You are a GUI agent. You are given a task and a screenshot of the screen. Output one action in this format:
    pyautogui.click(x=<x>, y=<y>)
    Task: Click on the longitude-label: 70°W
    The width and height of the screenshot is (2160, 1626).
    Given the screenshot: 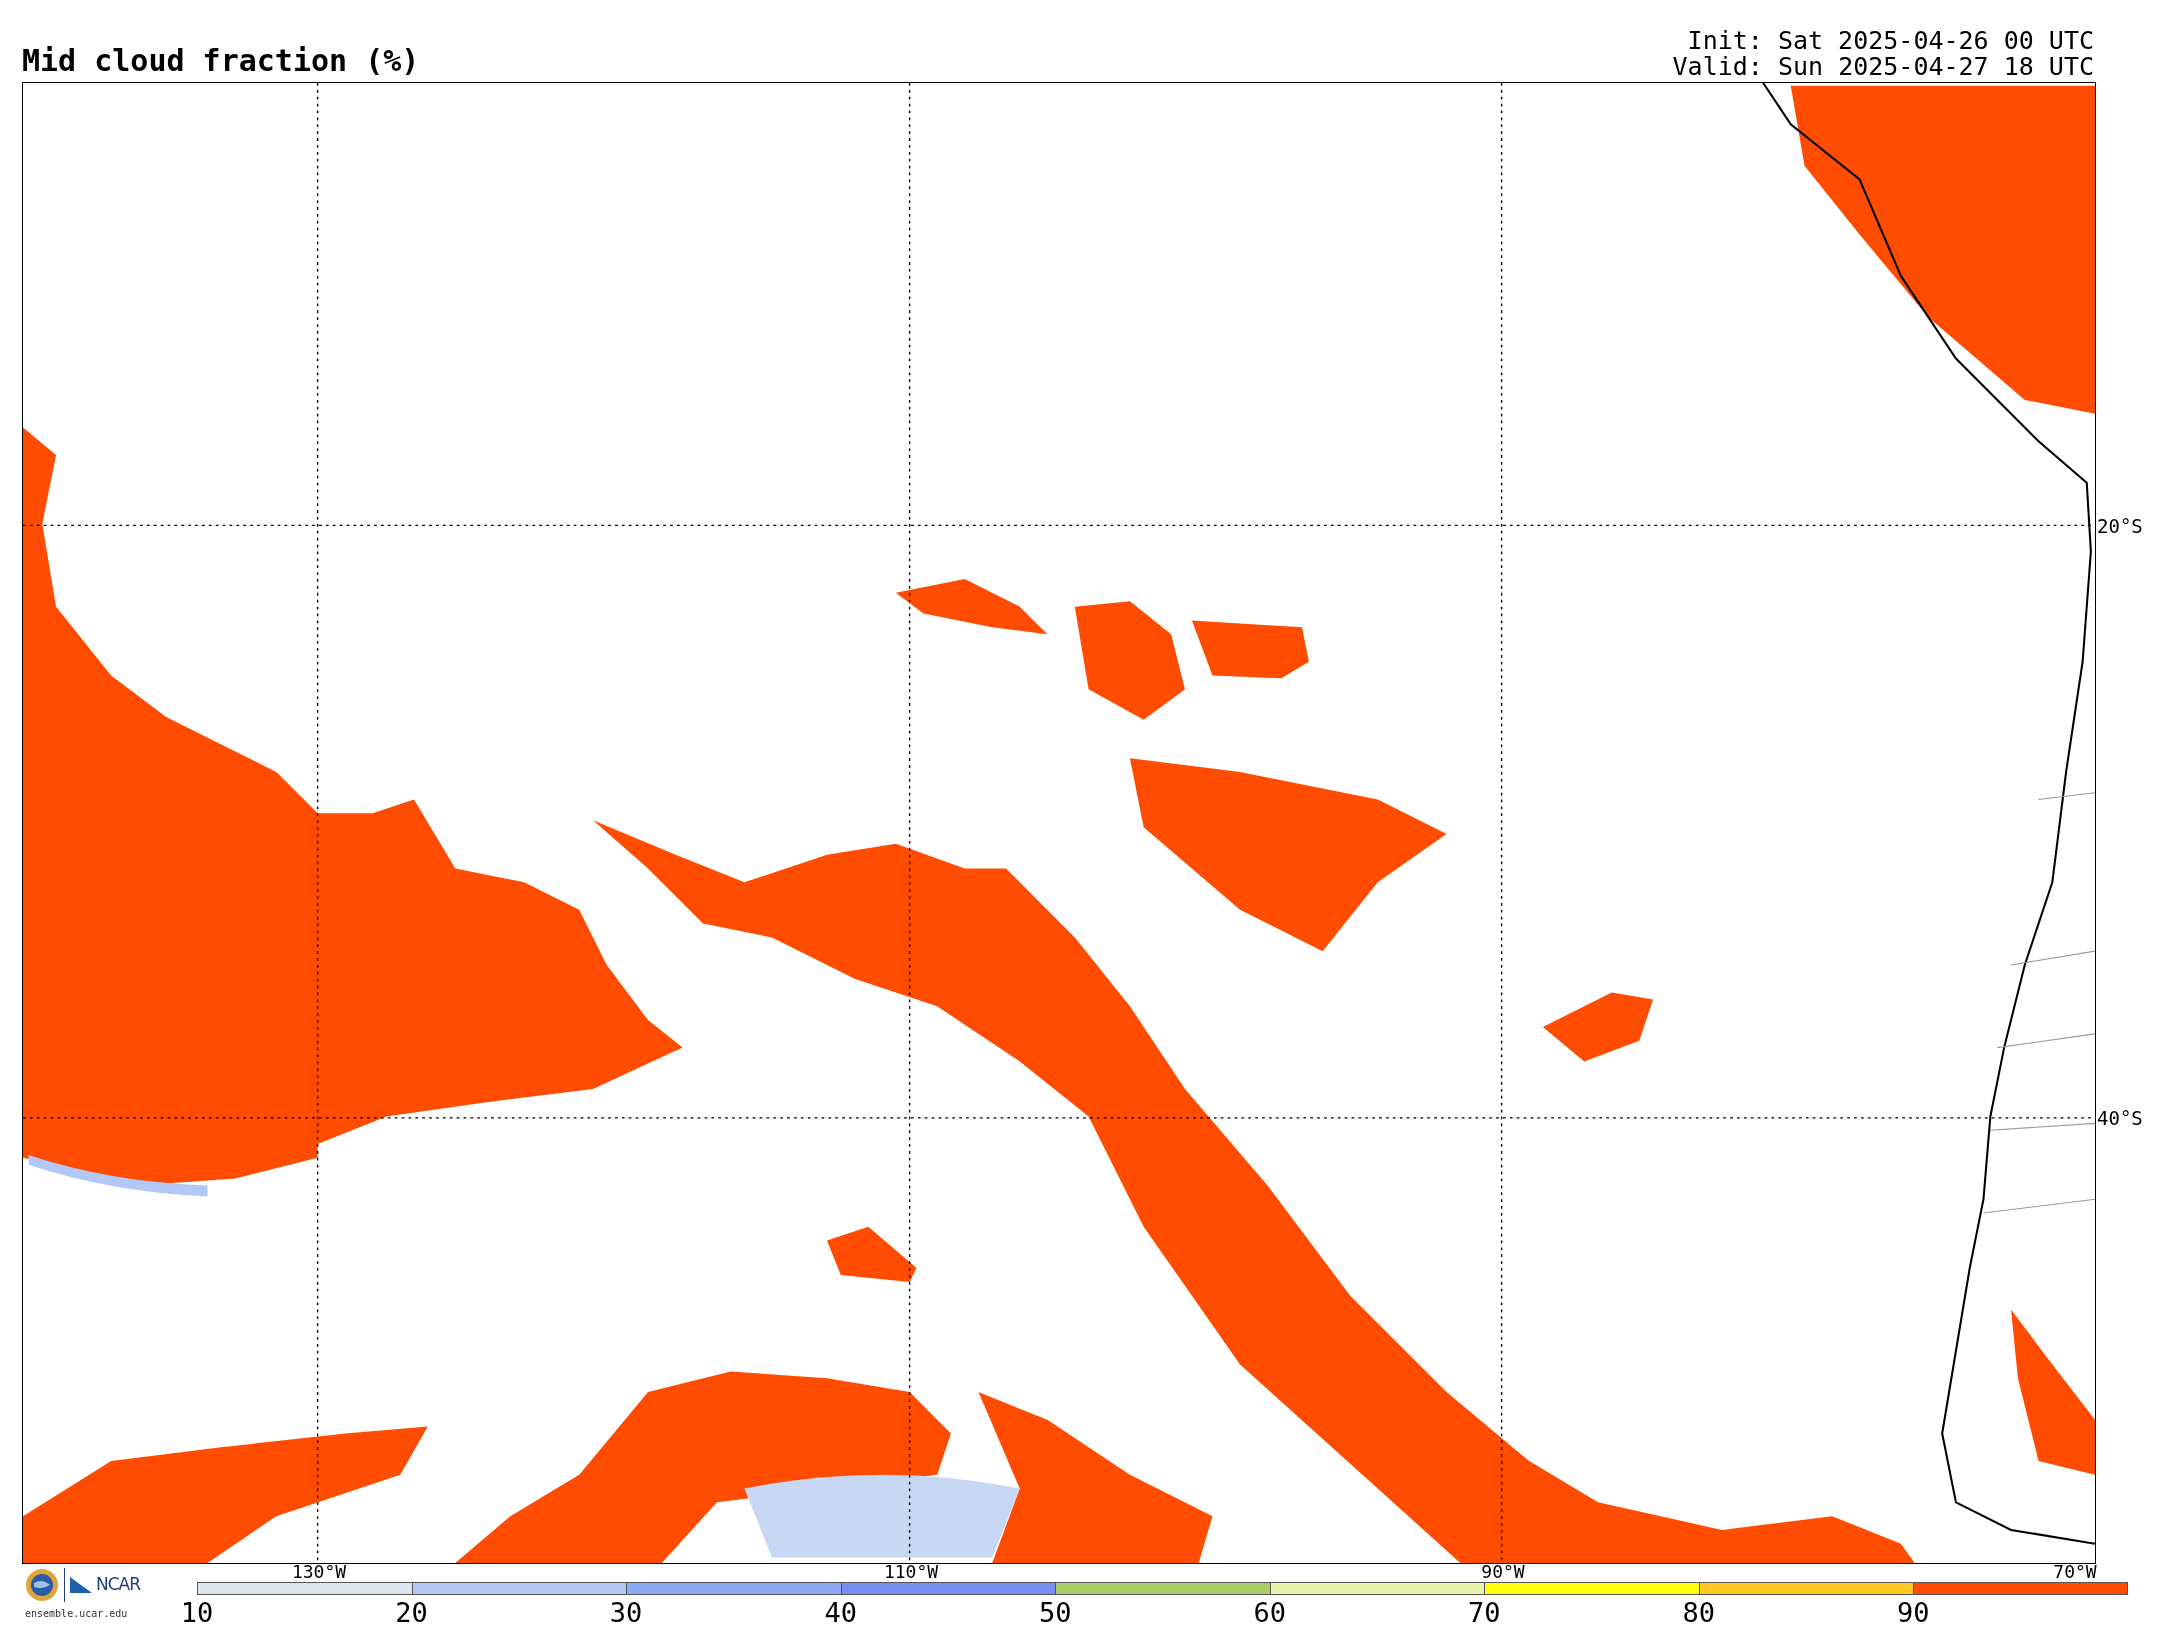 What is the action you would take?
    pyautogui.click(x=2075, y=1572)
    